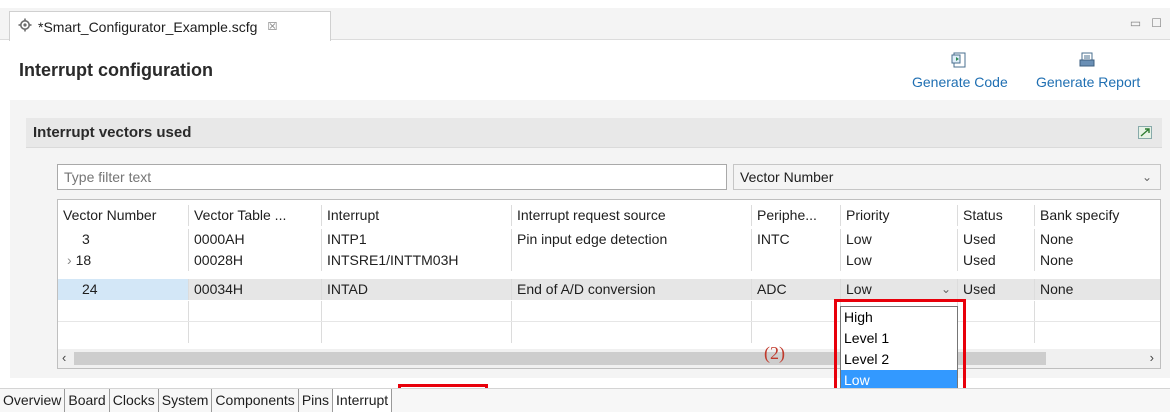 The image size is (1170, 412). Describe the element at coordinates (996, 215) in the screenshot. I see `column-header: Status` at that location.